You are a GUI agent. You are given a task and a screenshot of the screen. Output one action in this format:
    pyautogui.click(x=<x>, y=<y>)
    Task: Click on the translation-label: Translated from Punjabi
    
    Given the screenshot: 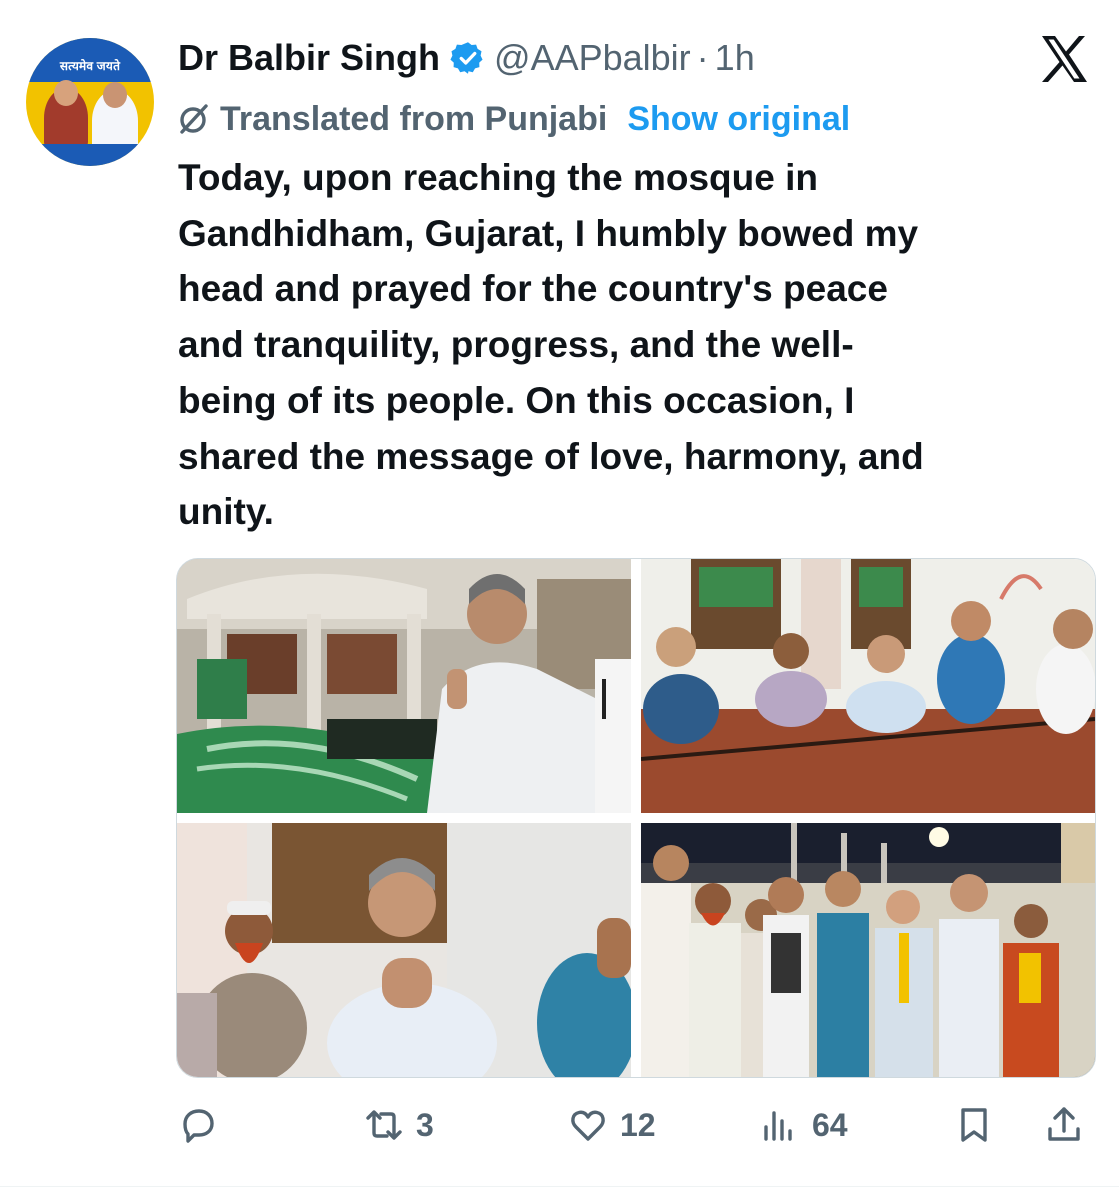 What is the action you would take?
    pyautogui.click(x=414, y=119)
    